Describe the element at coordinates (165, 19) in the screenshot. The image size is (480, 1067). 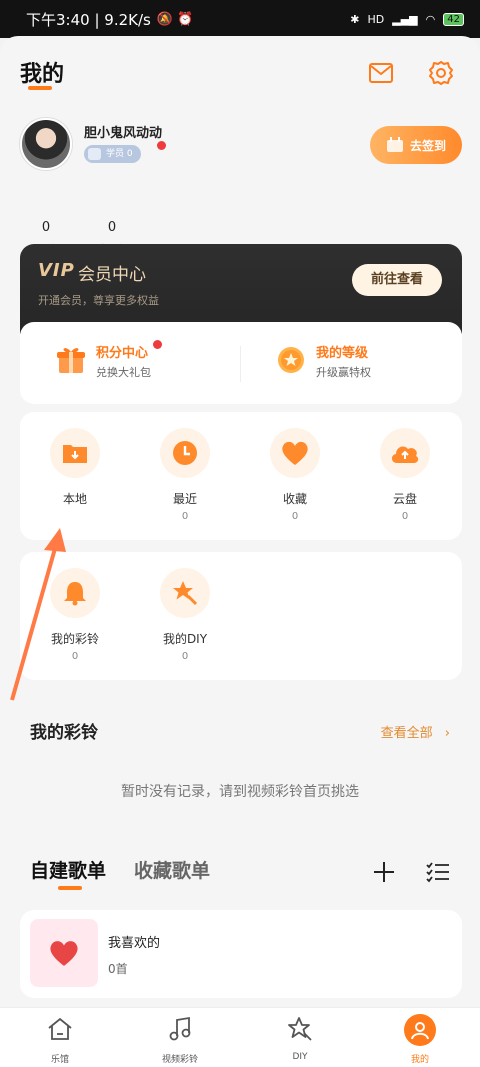
I see `mute-icon: 🔕` at that location.